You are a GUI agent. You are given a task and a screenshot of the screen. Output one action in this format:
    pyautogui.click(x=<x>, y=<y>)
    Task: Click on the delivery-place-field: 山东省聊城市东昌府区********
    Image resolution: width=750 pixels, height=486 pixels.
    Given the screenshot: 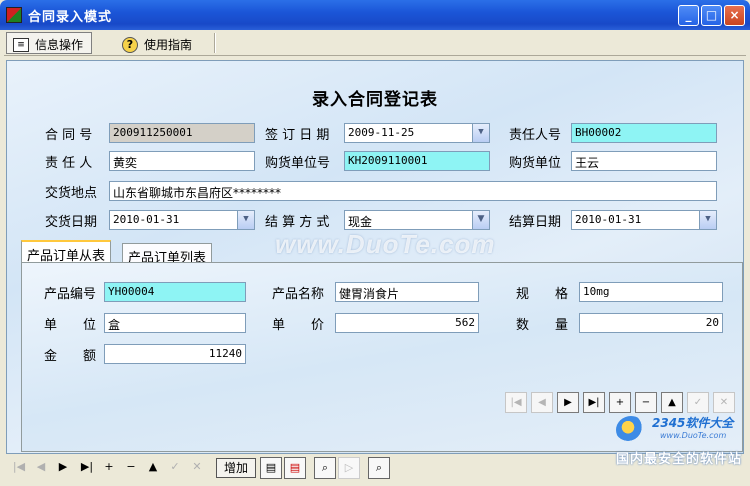 What is the action you would take?
    pyautogui.click(x=413, y=191)
    